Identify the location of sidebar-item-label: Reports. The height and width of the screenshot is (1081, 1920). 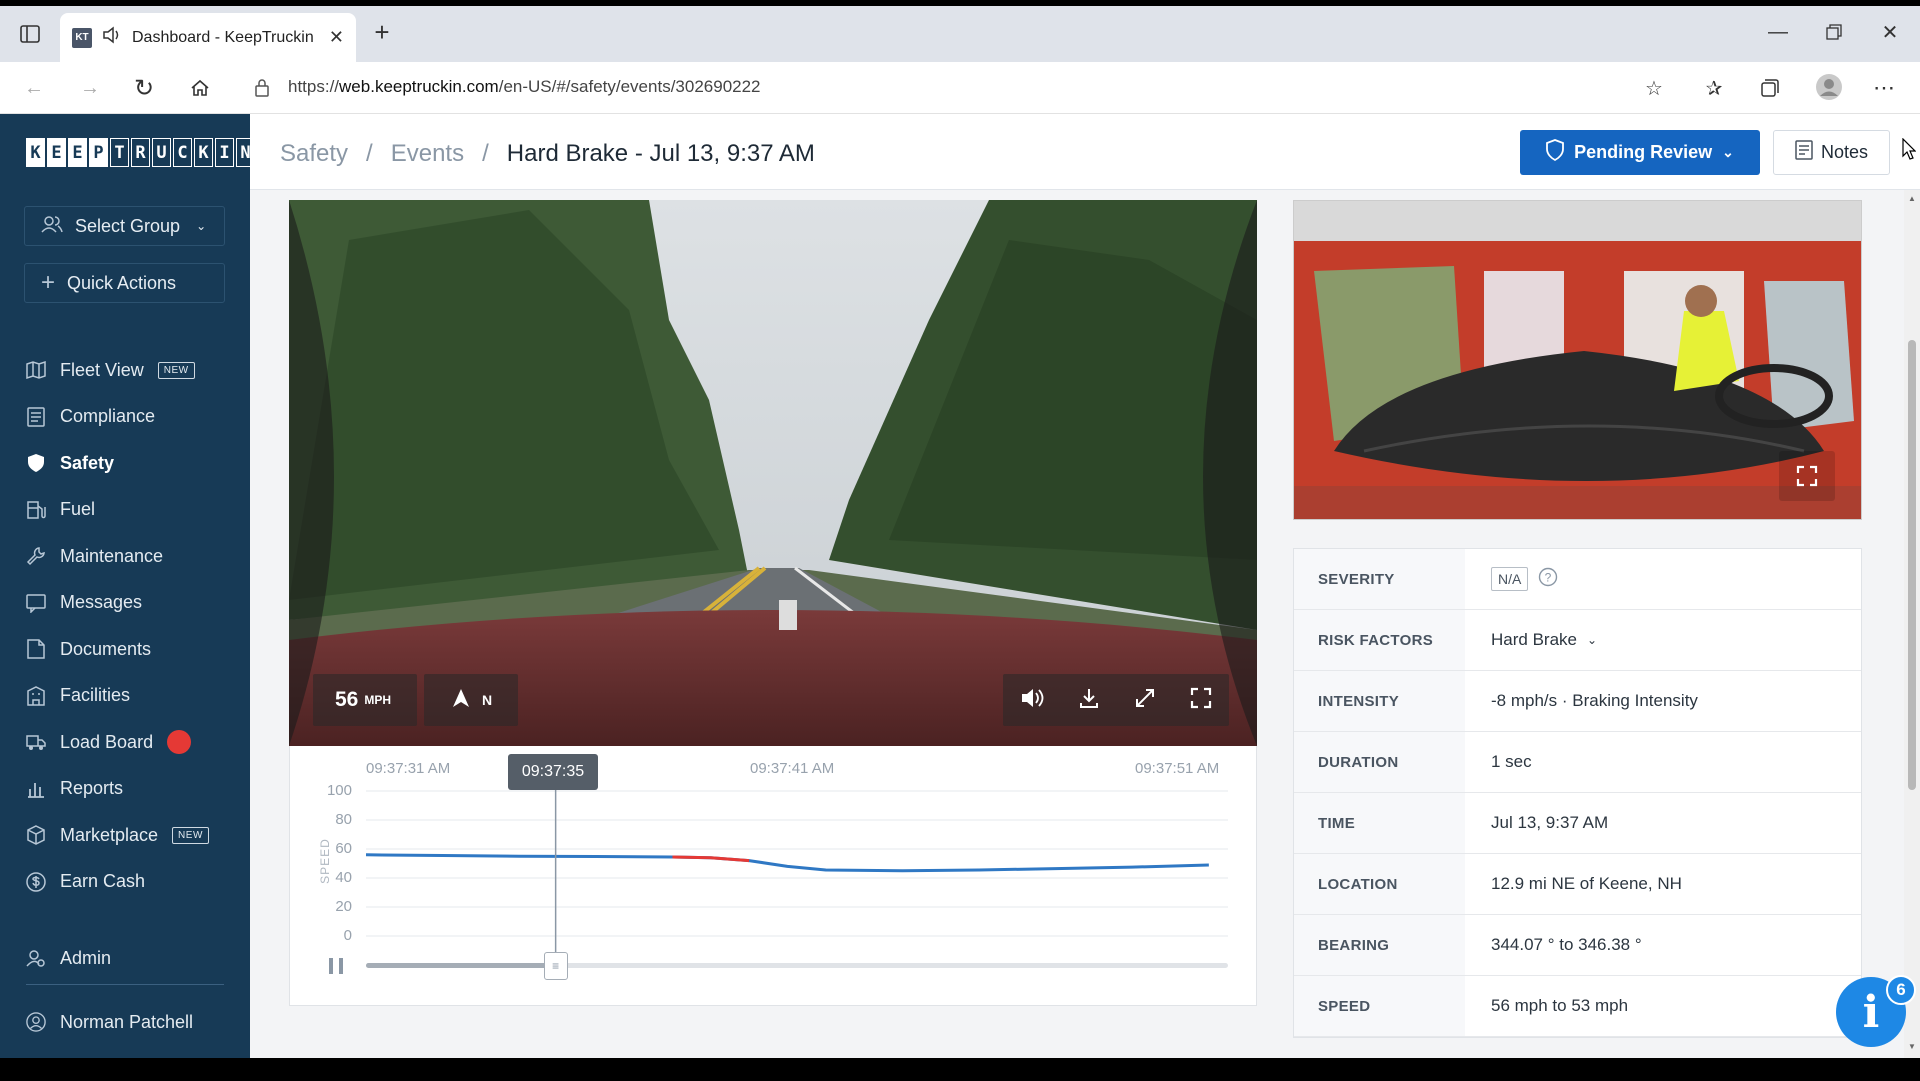
(92, 788).